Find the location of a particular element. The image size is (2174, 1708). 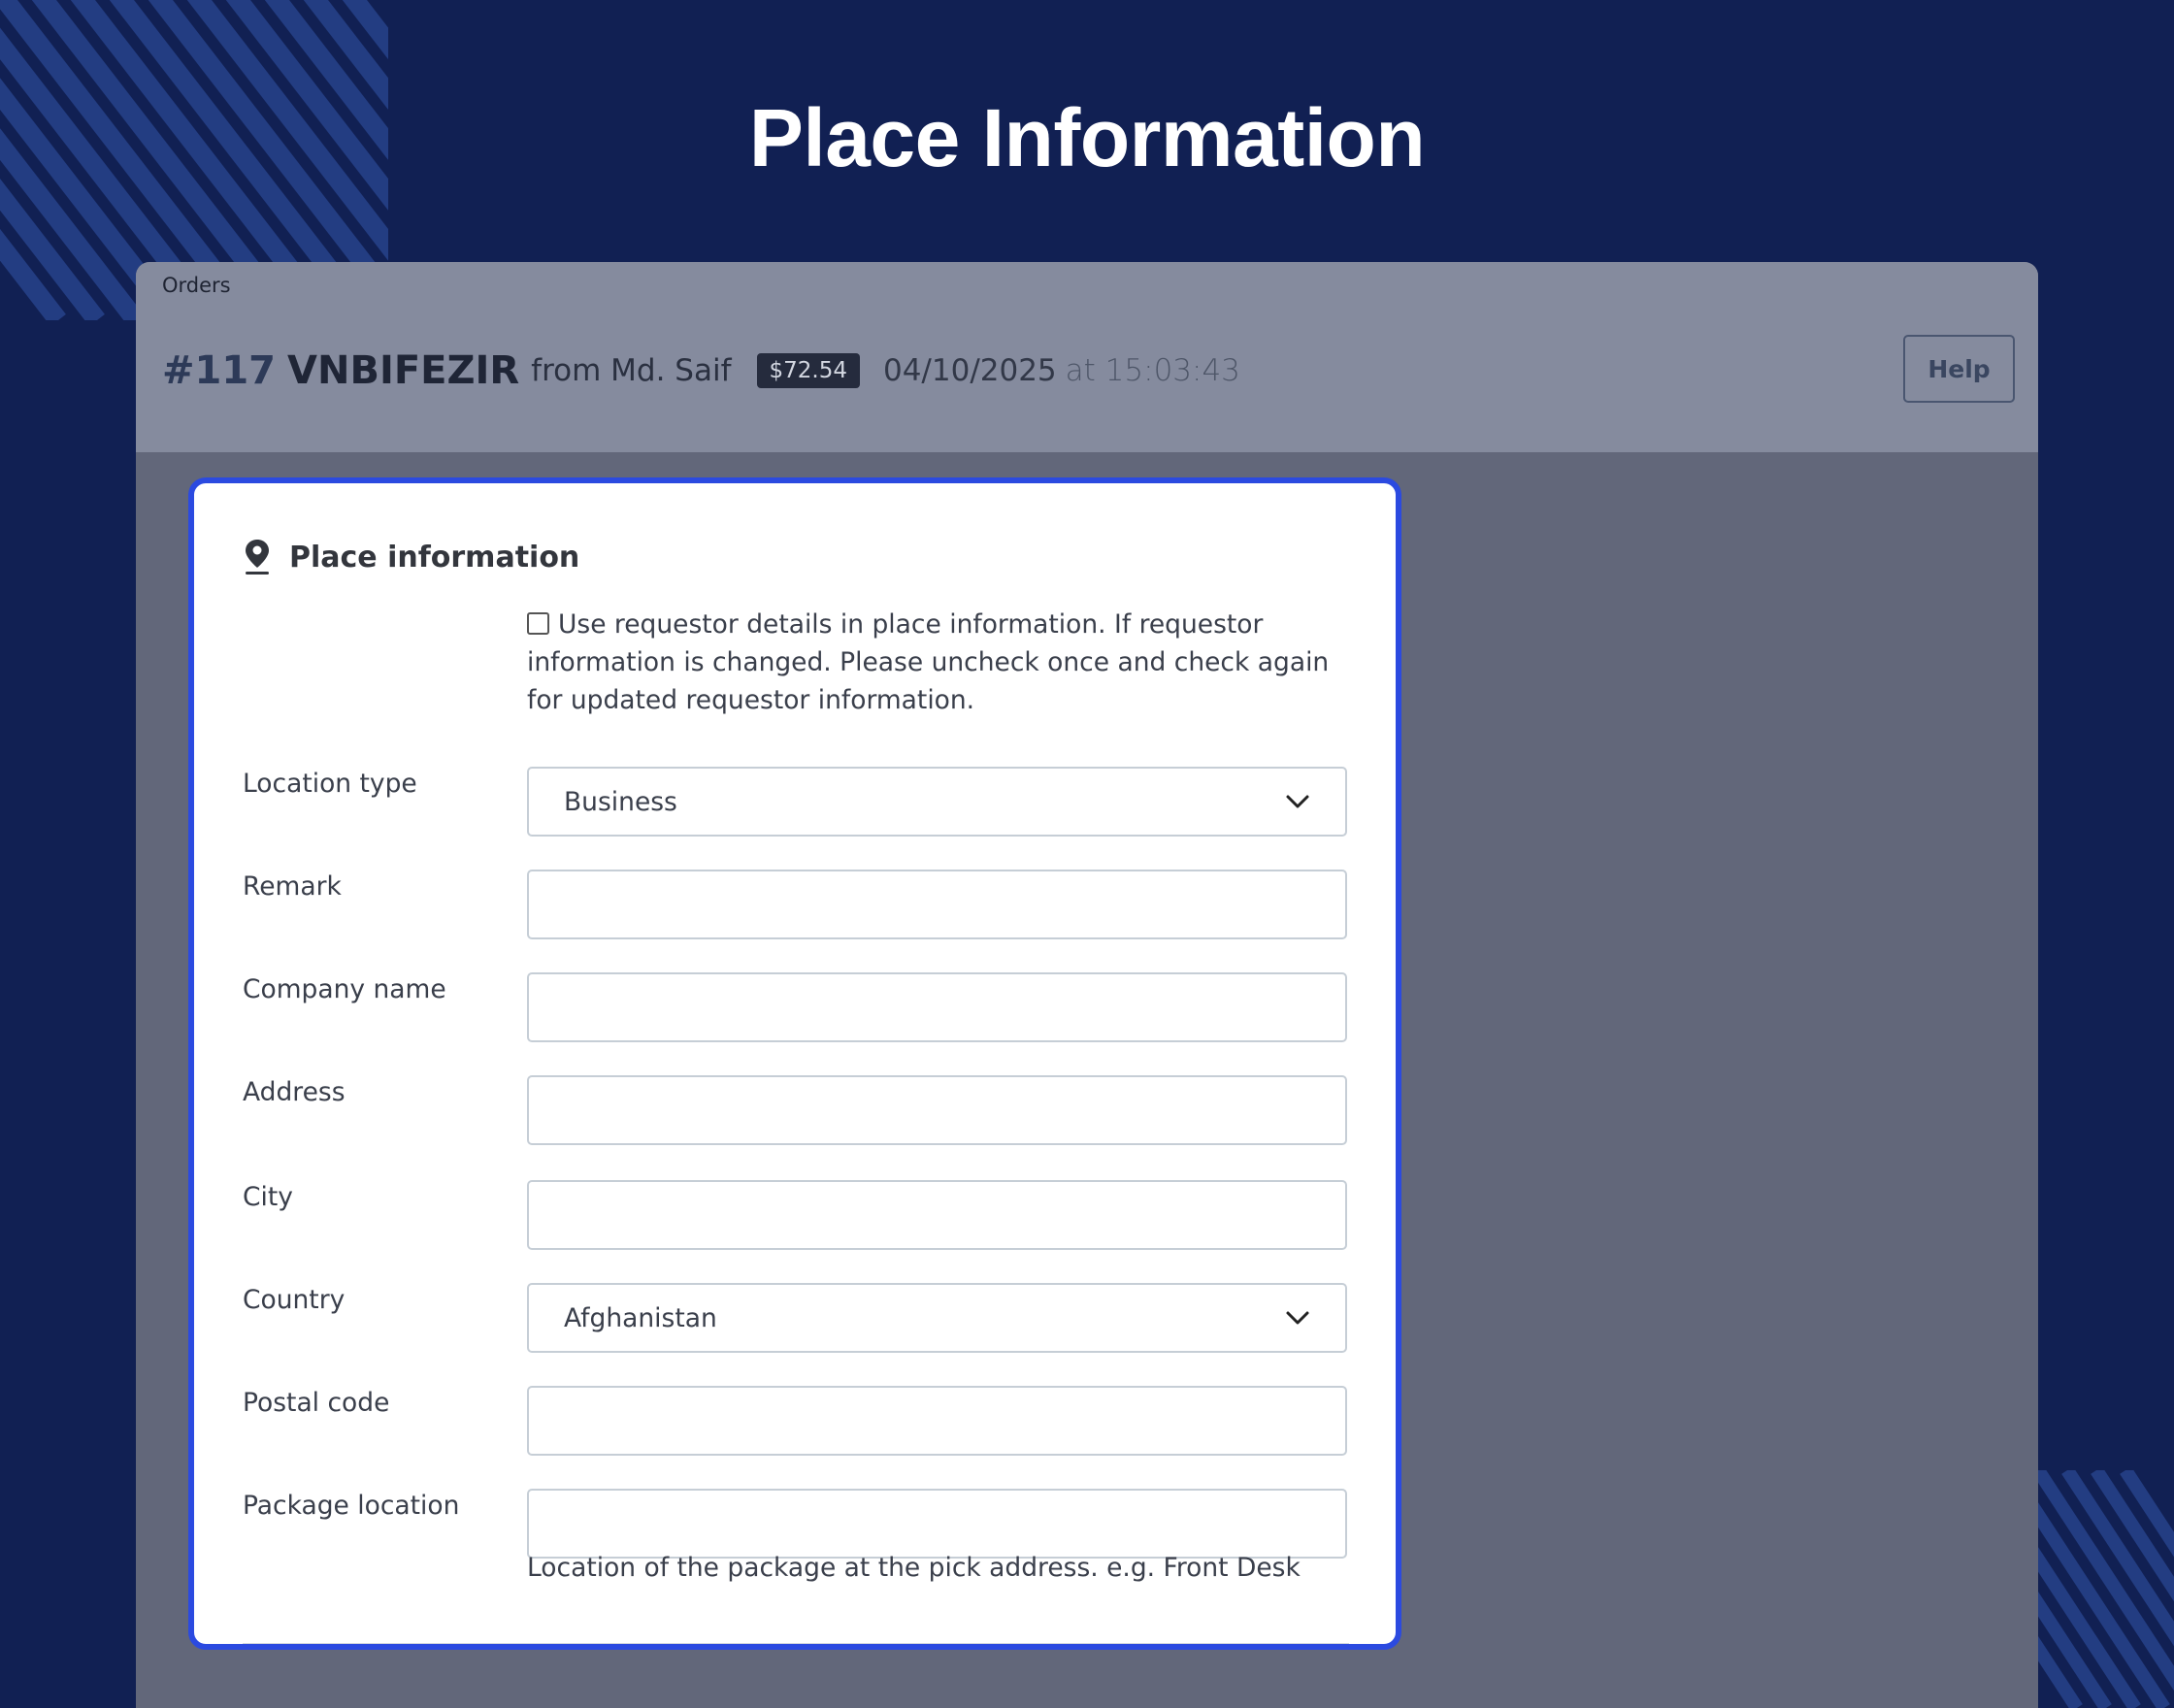

location-type-label: Location type is located at coordinates (330, 784).